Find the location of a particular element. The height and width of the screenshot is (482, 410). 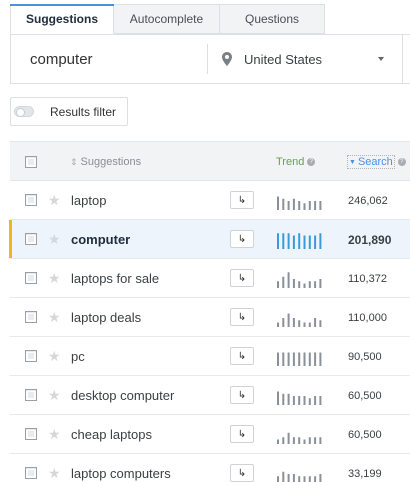

keyword-link: cheap laptops is located at coordinates (111, 434).